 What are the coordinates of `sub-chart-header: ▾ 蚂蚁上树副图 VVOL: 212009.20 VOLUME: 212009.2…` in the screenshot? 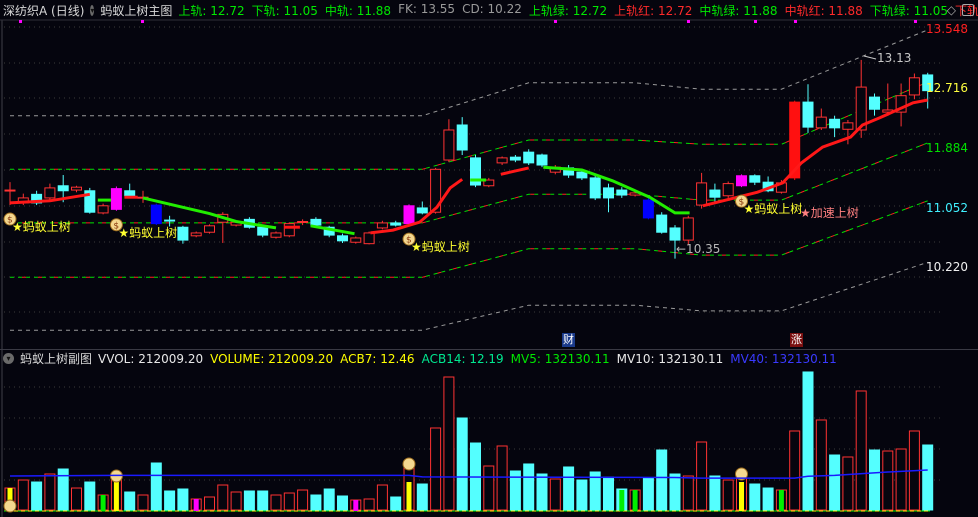 It's located at (489, 358).